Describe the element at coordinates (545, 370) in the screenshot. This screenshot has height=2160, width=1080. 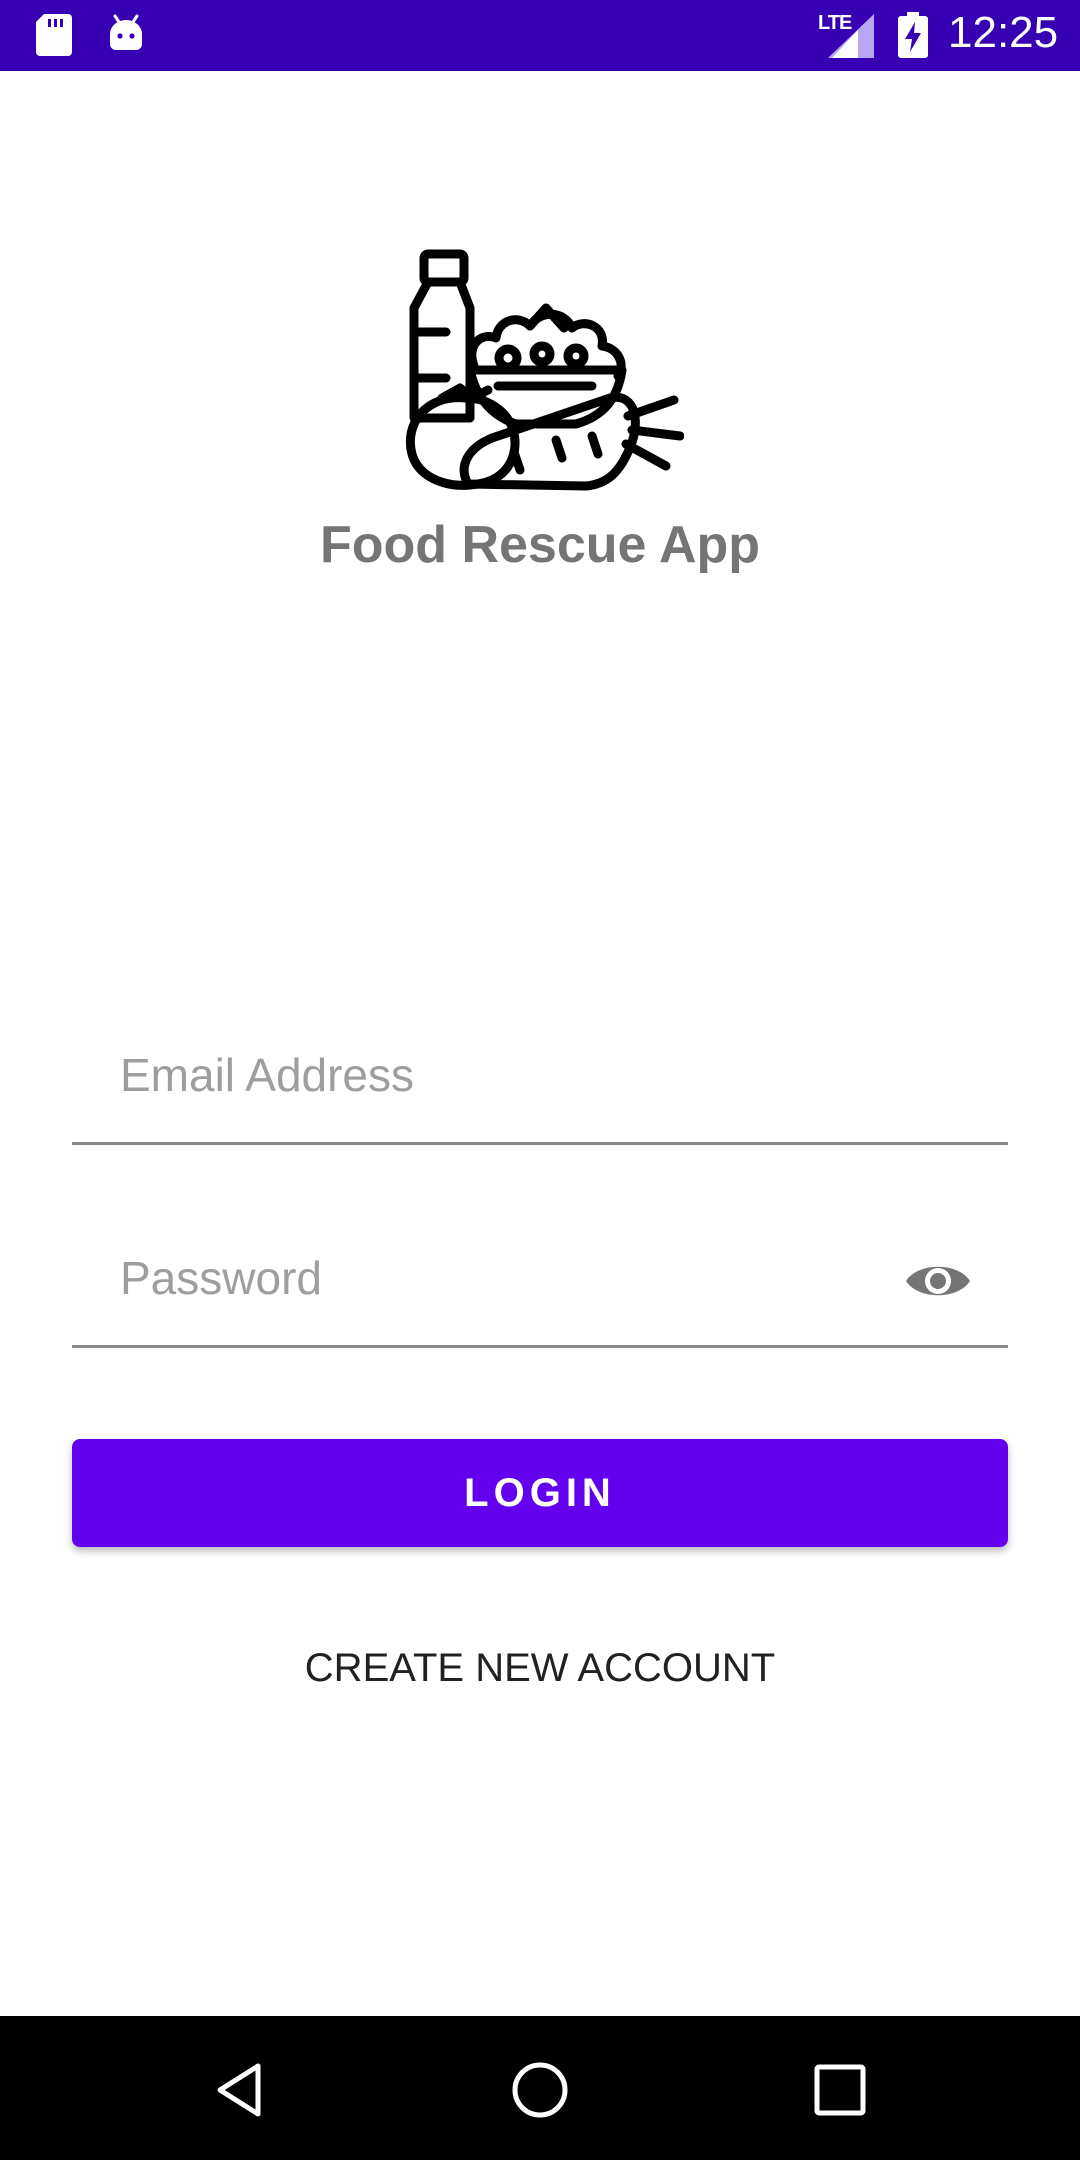
I see `groceries-logo-icon` at that location.